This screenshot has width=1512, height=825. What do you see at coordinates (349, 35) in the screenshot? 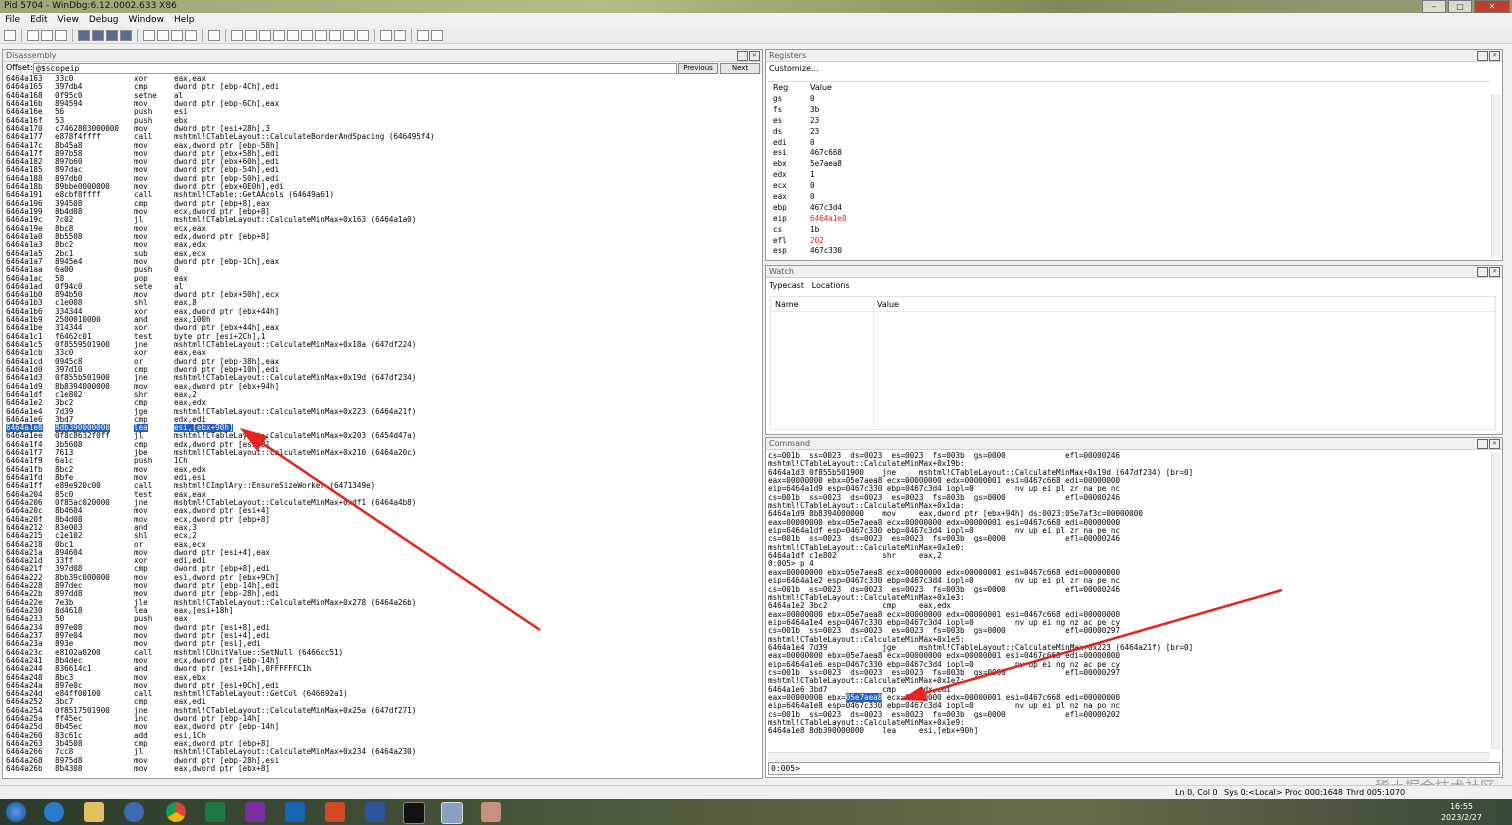
I see `processes-threads-icon` at bounding box center [349, 35].